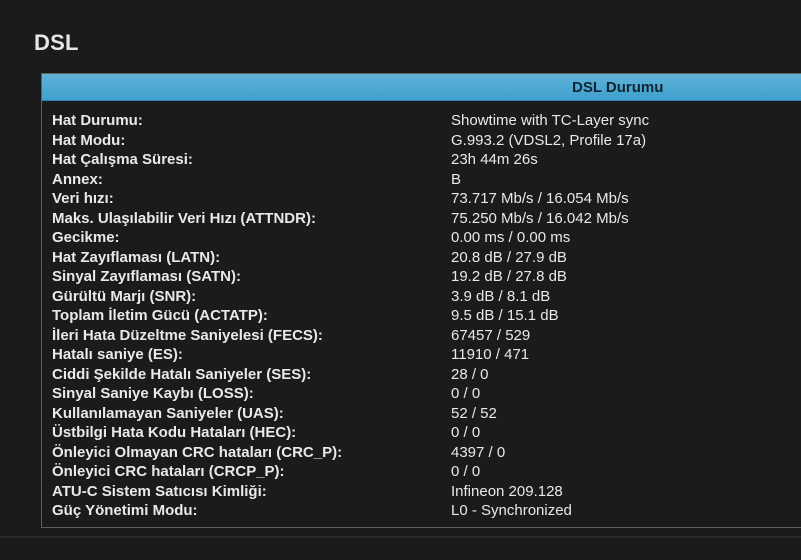 This screenshot has height=560, width=801. Describe the element at coordinates (159, 491) in the screenshot. I see `status-label: ATU-C Sistem Satıcısı Kimliği:` at that location.